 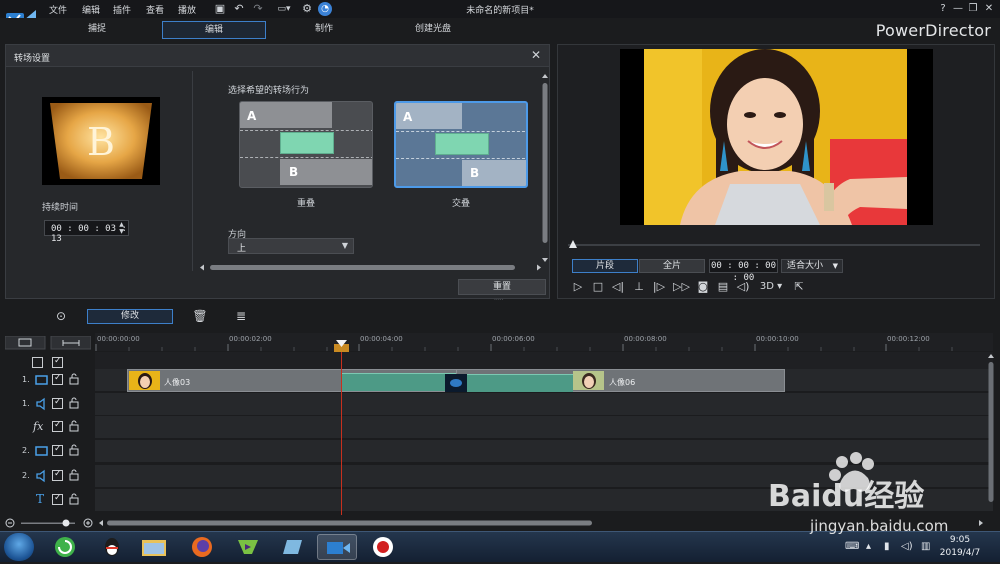 I want to click on timeline-vertical-scrollbar, so click(x=991, y=433).